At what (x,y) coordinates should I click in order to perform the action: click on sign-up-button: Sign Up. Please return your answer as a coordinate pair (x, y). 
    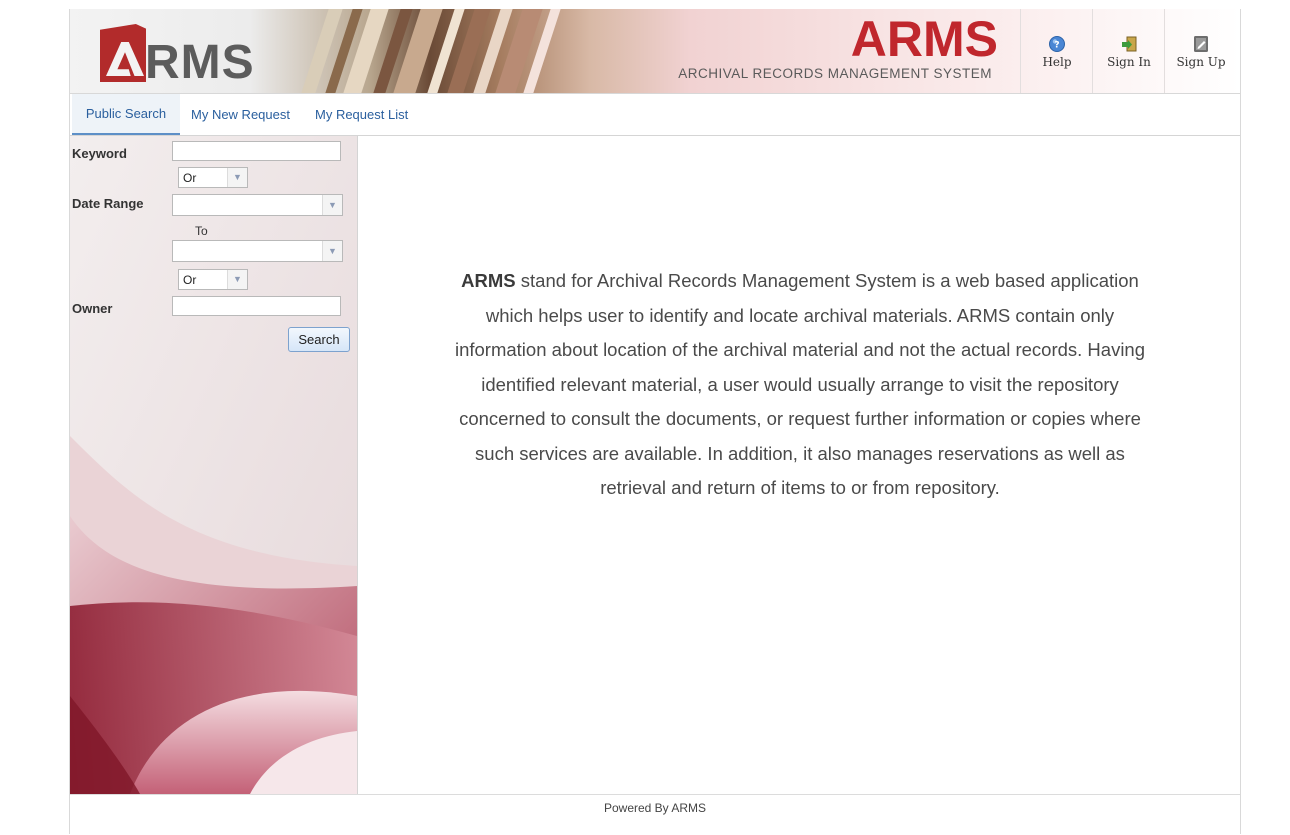
    Looking at the image, I should click on (1200, 51).